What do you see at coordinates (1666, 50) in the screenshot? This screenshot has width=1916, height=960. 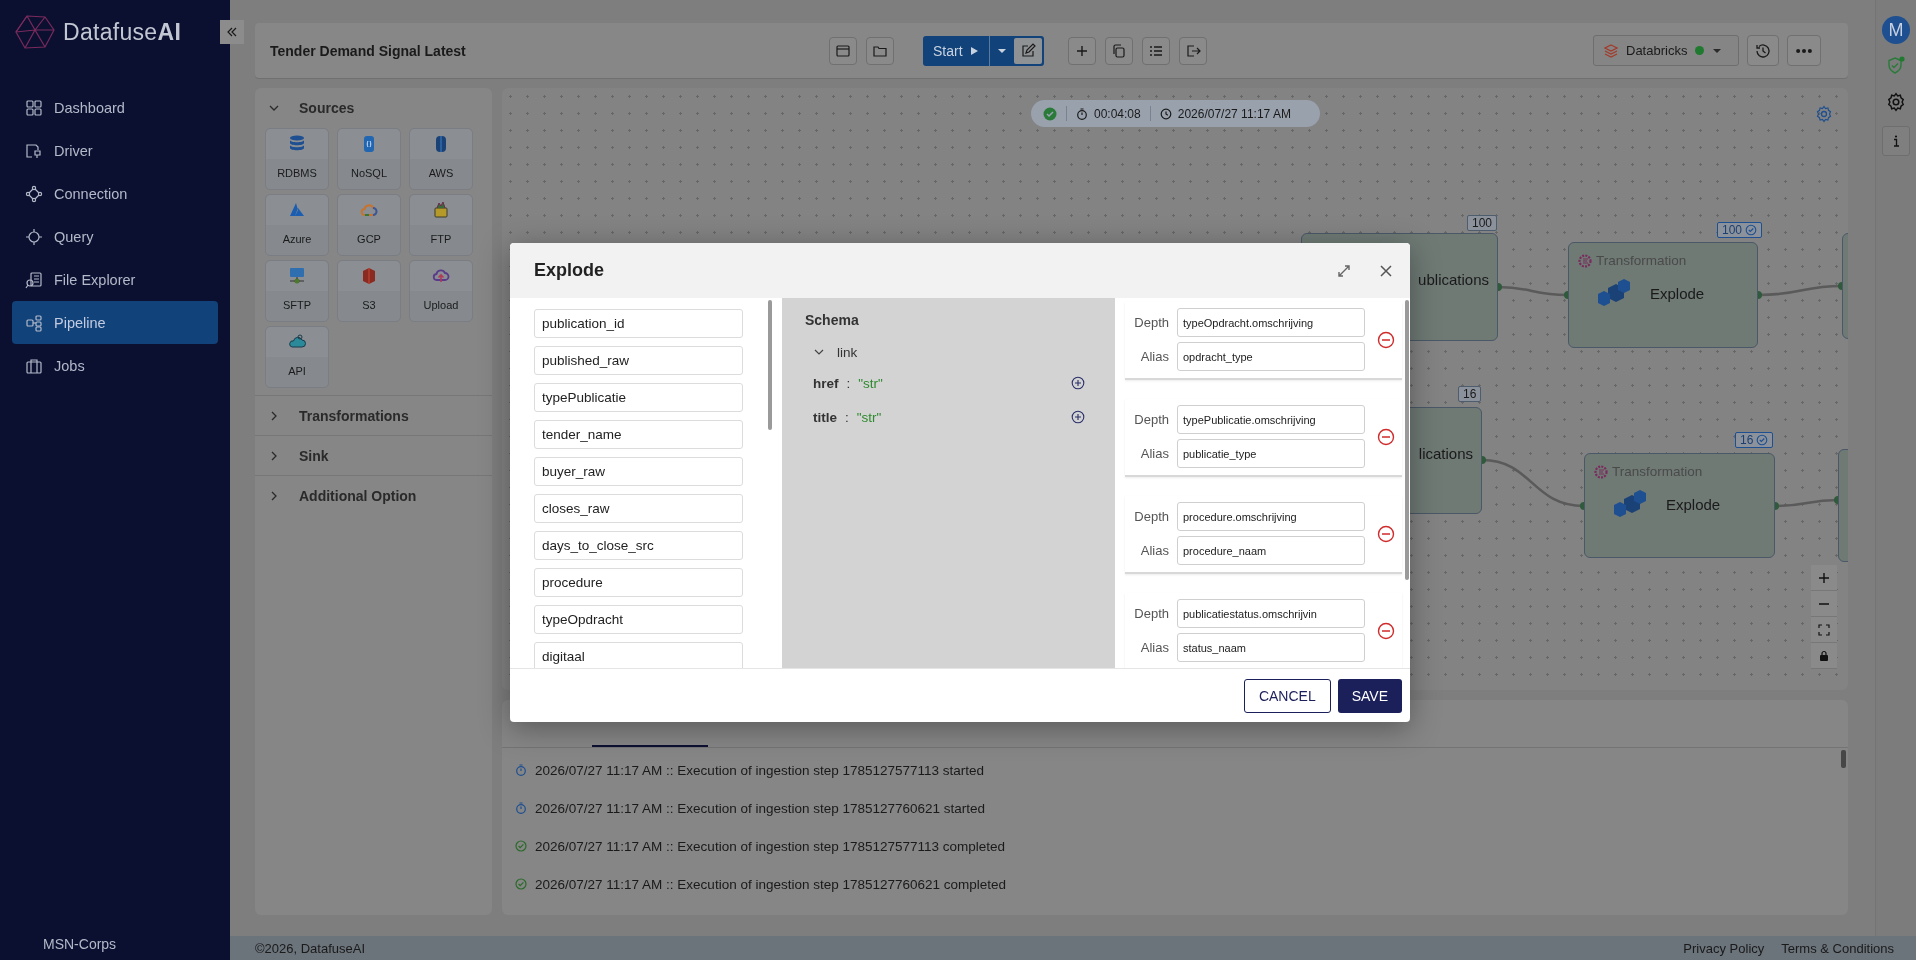 I see `engine-dropdown: Databricks` at bounding box center [1666, 50].